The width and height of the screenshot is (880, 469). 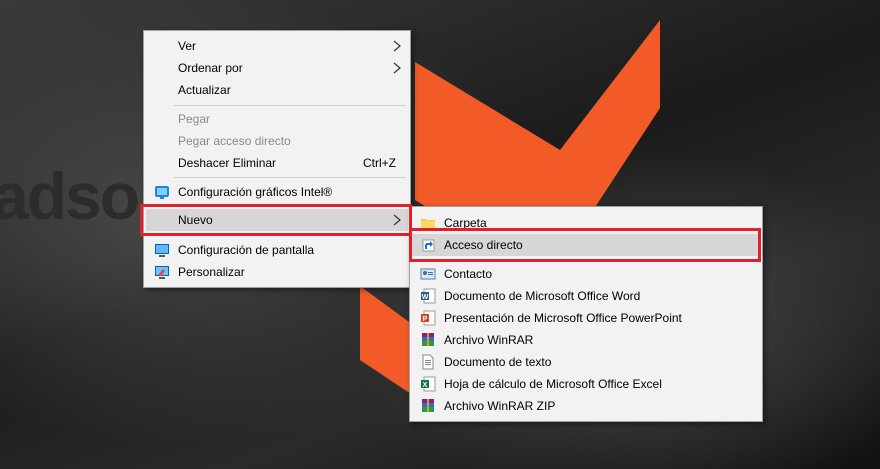 What do you see at coordinates (428, 362) in the screenshot?
I see `text-document-icon` at bounding box center [428, 362].